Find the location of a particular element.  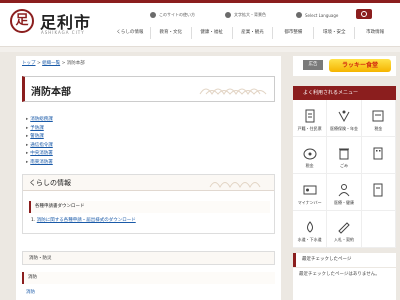

breadcrumb-current: 消防本部 is located at coordinates (75, 63).